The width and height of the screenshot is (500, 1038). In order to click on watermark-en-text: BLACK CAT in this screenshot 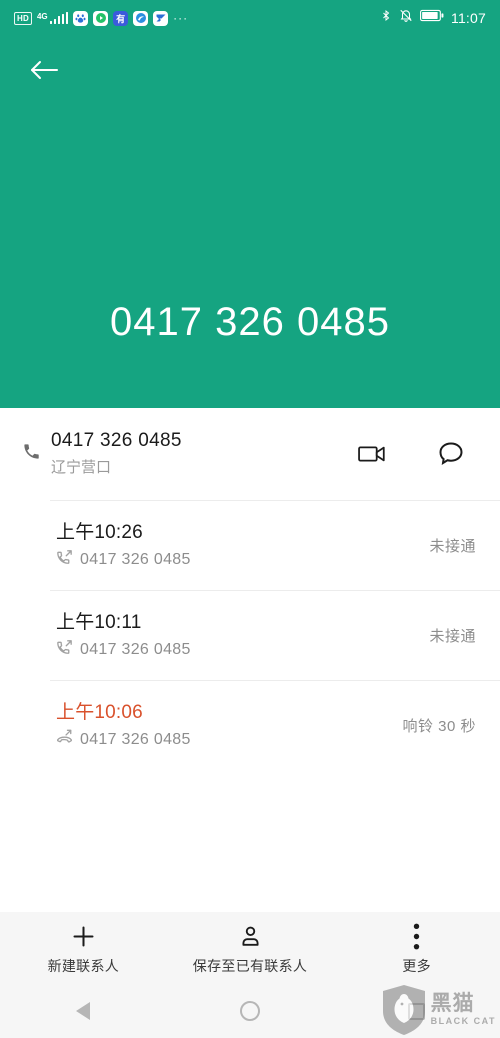, I will do `click(463, 1021)`.